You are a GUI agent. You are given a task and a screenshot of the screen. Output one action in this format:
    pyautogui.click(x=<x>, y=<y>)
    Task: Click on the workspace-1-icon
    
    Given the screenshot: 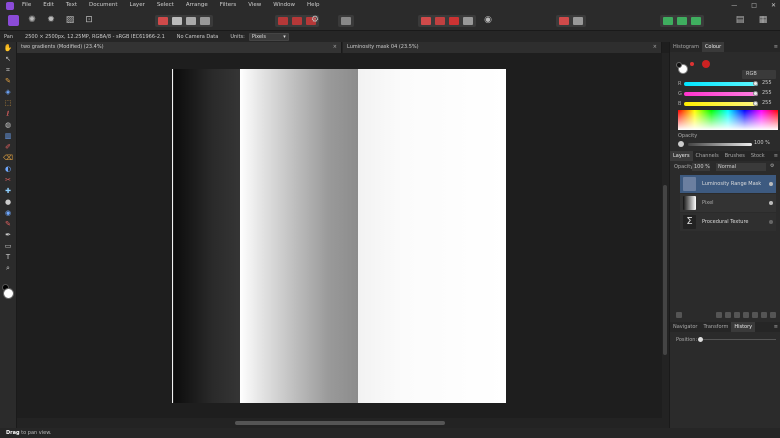 What is the action you would take?
    pyautogui.click(x=668, y=21)
    